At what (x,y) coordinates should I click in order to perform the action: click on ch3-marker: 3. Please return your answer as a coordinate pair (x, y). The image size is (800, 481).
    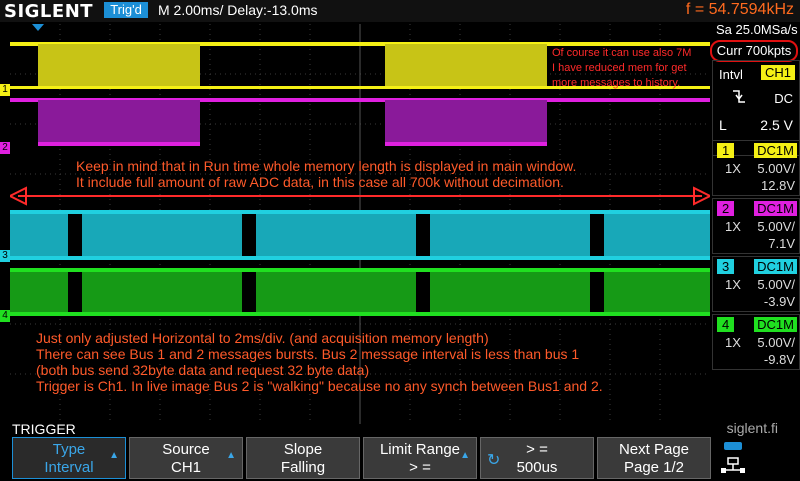
    Looking at the image, I should click on (5, 256).